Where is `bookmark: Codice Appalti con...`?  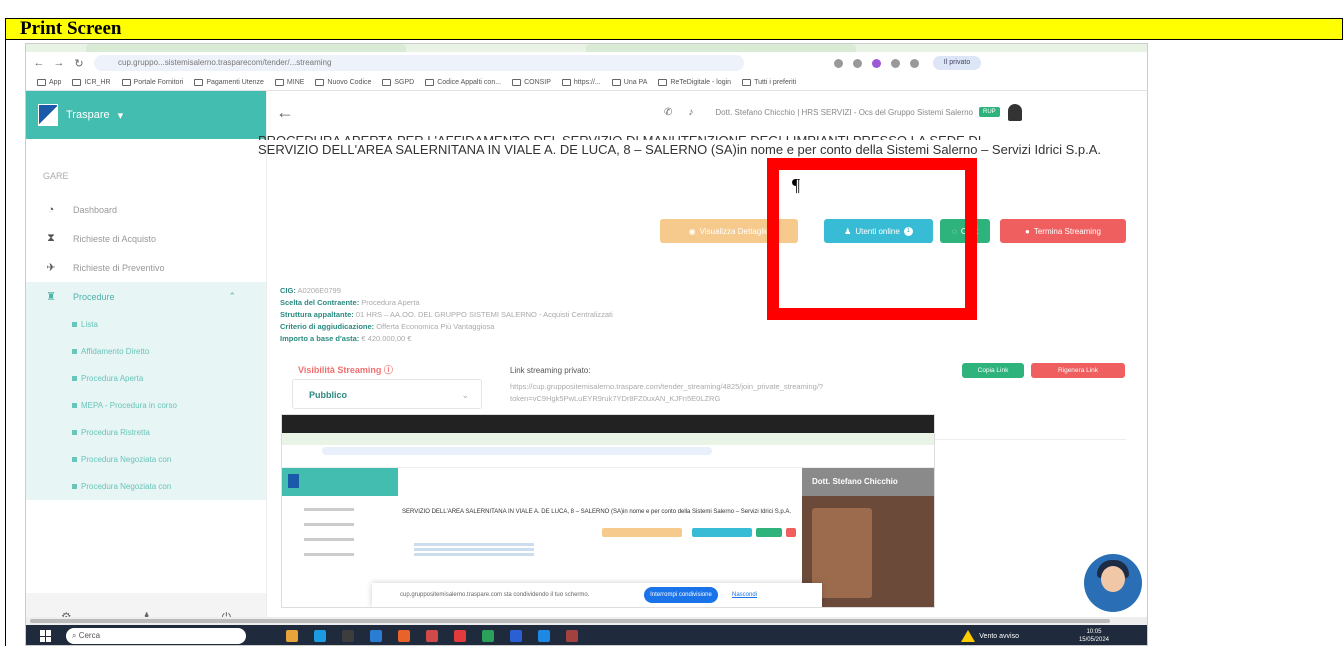 bookmark: Codice Appalti con... is located at coordinates (463, 82).